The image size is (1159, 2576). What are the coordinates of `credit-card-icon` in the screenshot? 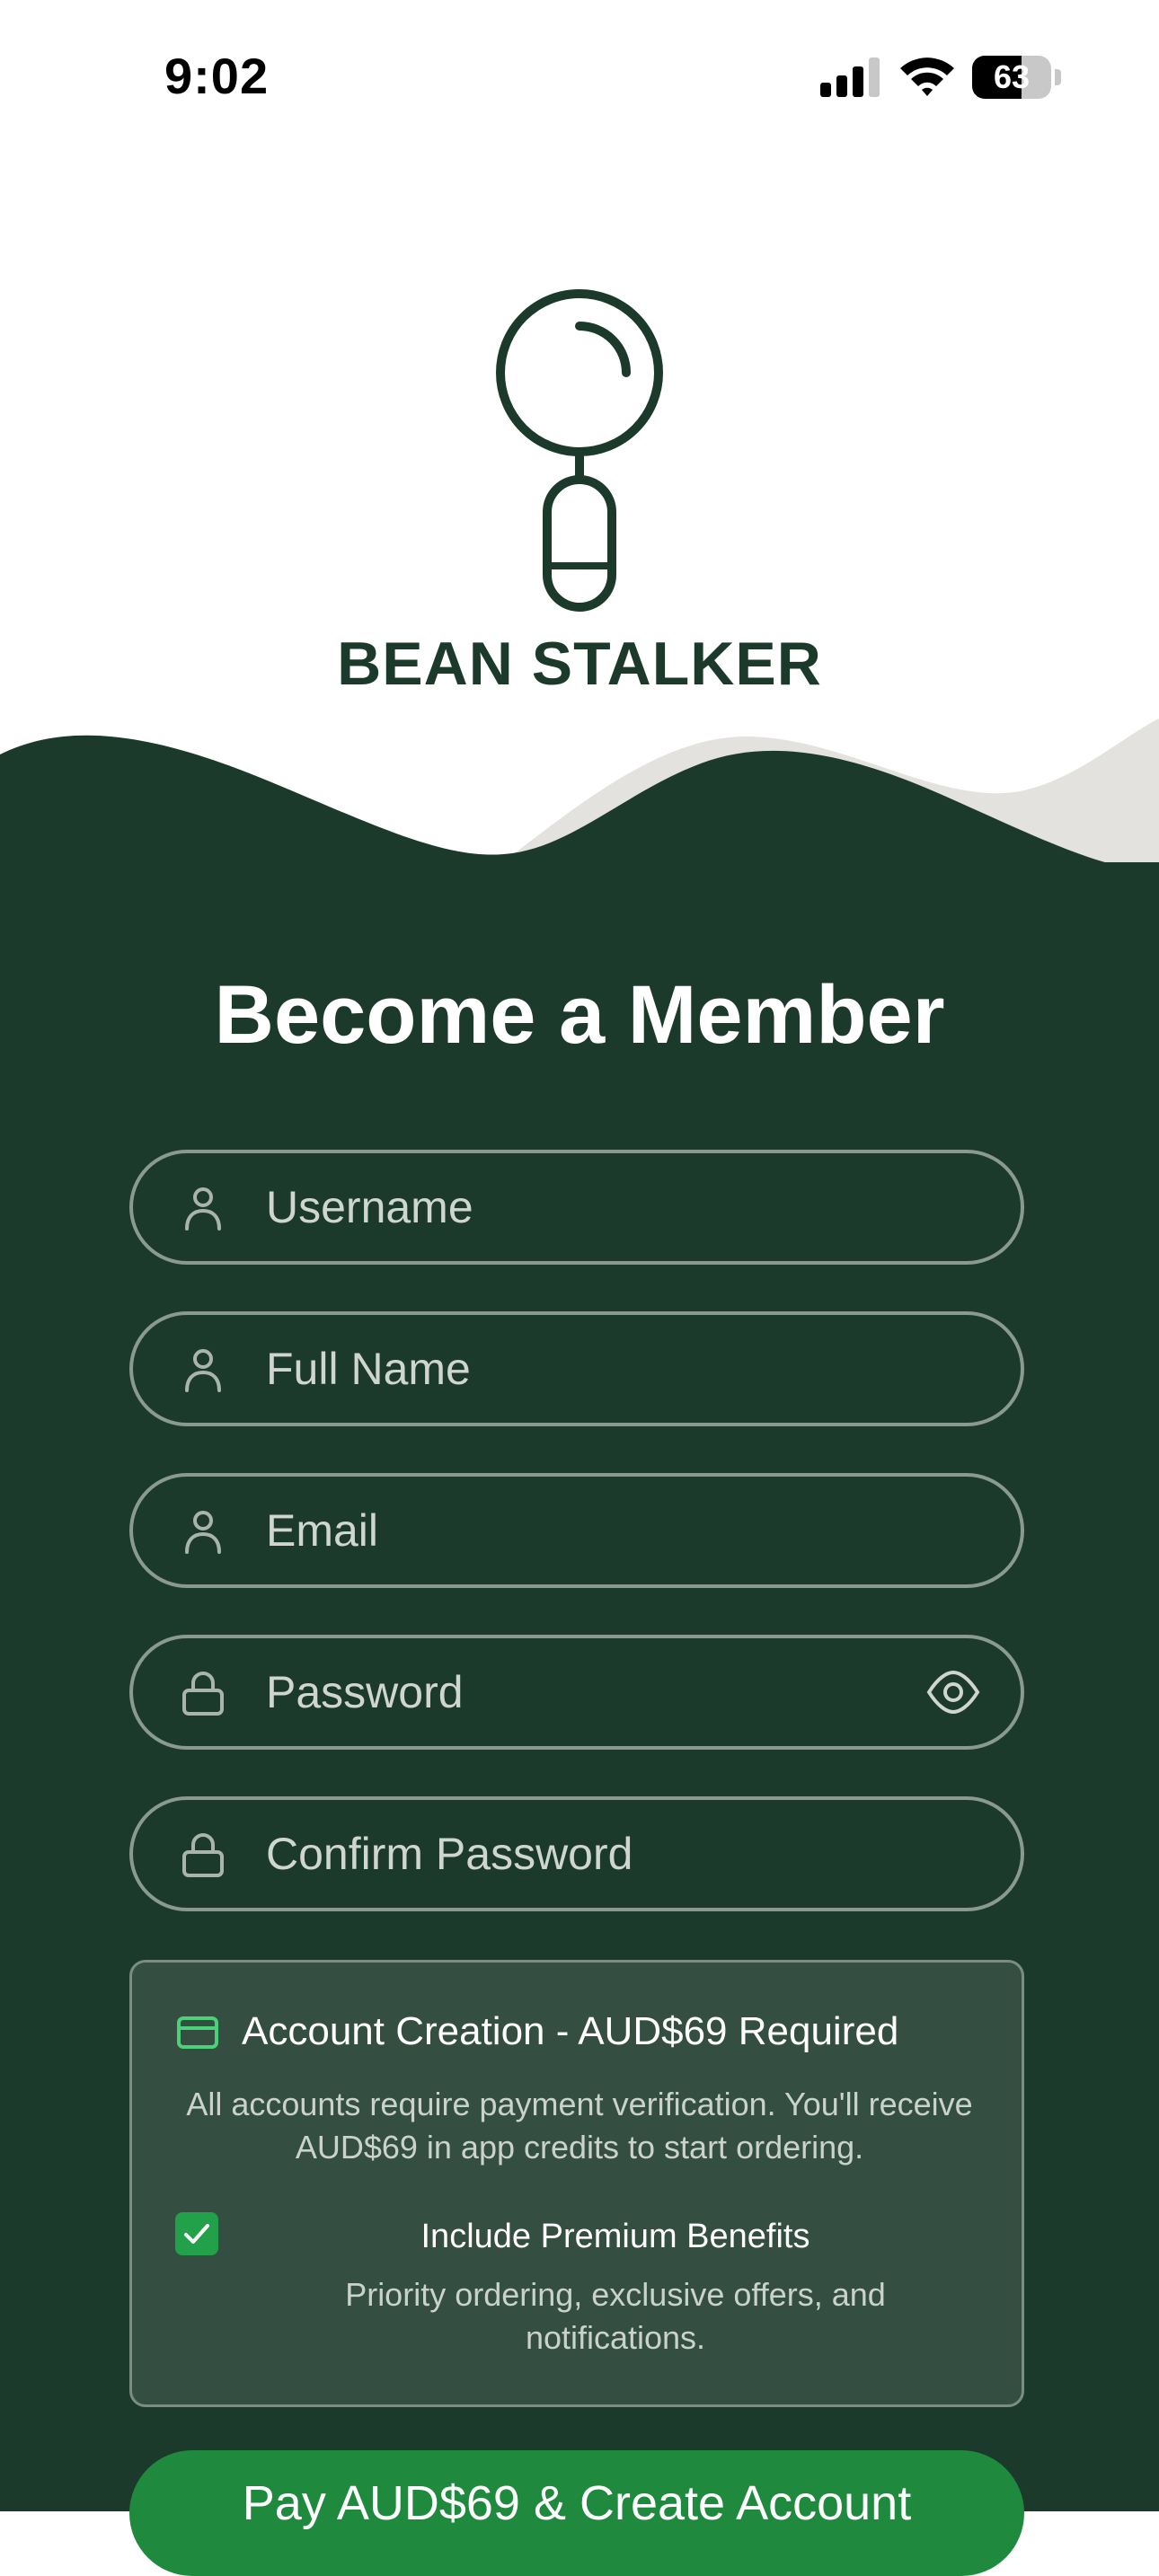 It's located at (197, 2032).